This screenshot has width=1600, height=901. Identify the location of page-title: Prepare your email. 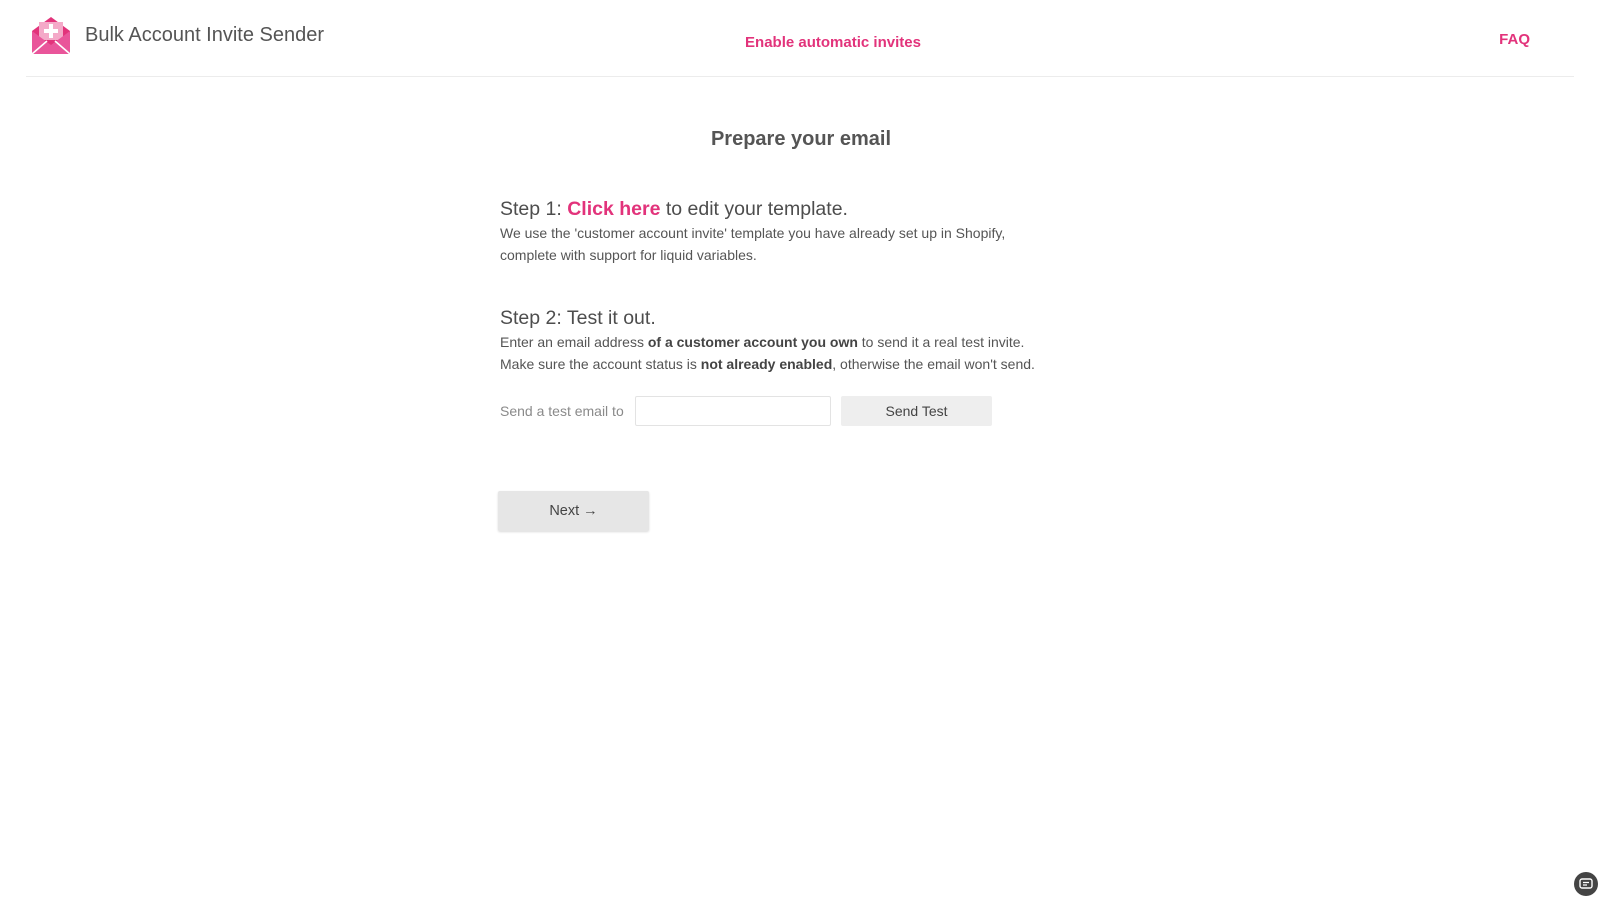
(801, 139).